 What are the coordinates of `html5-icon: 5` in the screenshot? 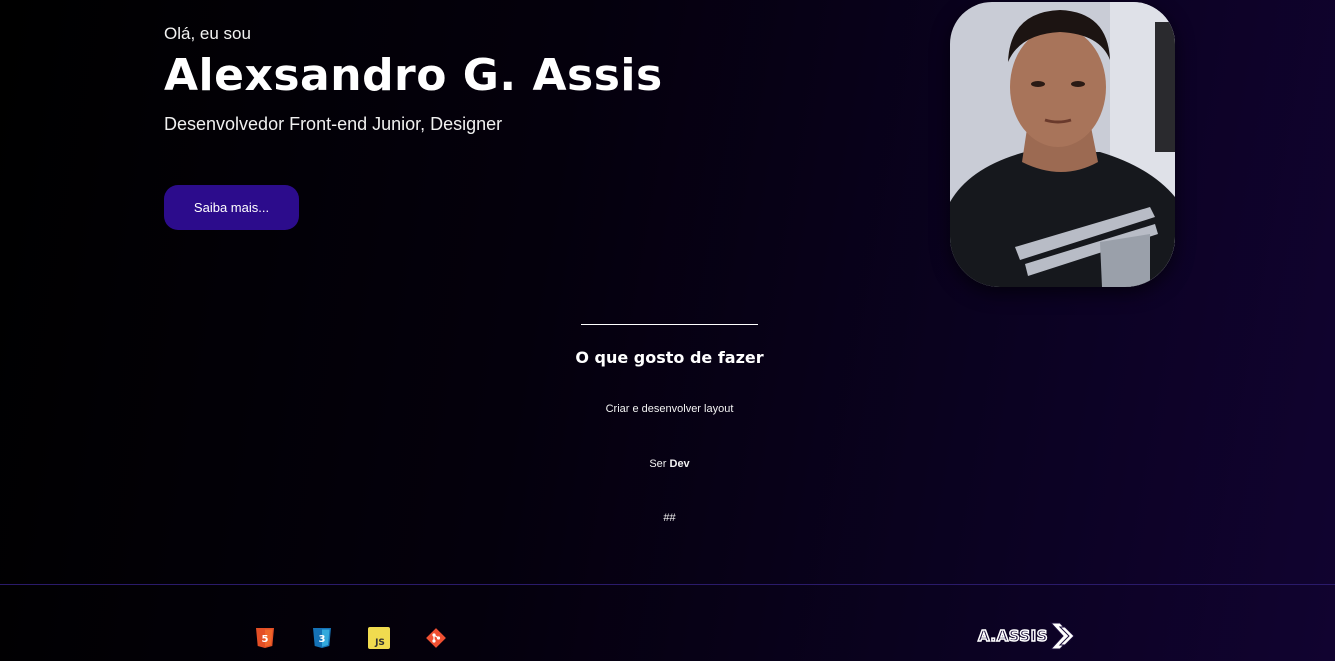 It's located at (265, 638).